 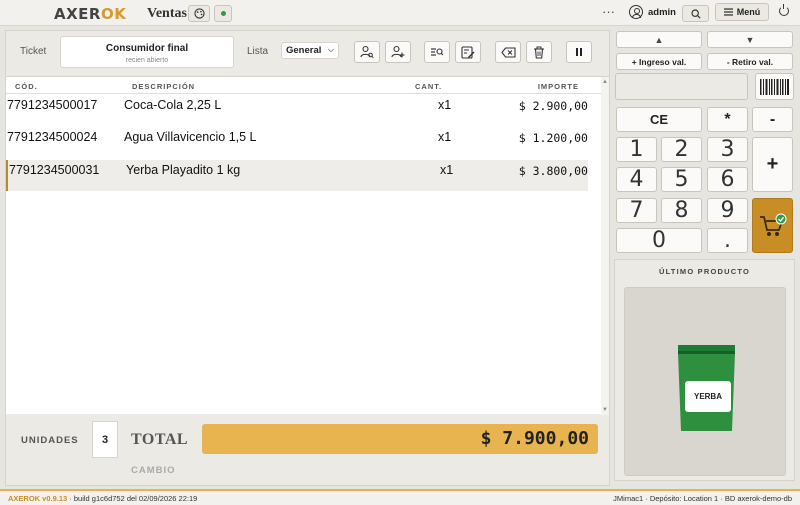 What do you see at coordinates (772, 164) in the screenshot?
I see `plus-button: +` at bounding box center [772, 164].